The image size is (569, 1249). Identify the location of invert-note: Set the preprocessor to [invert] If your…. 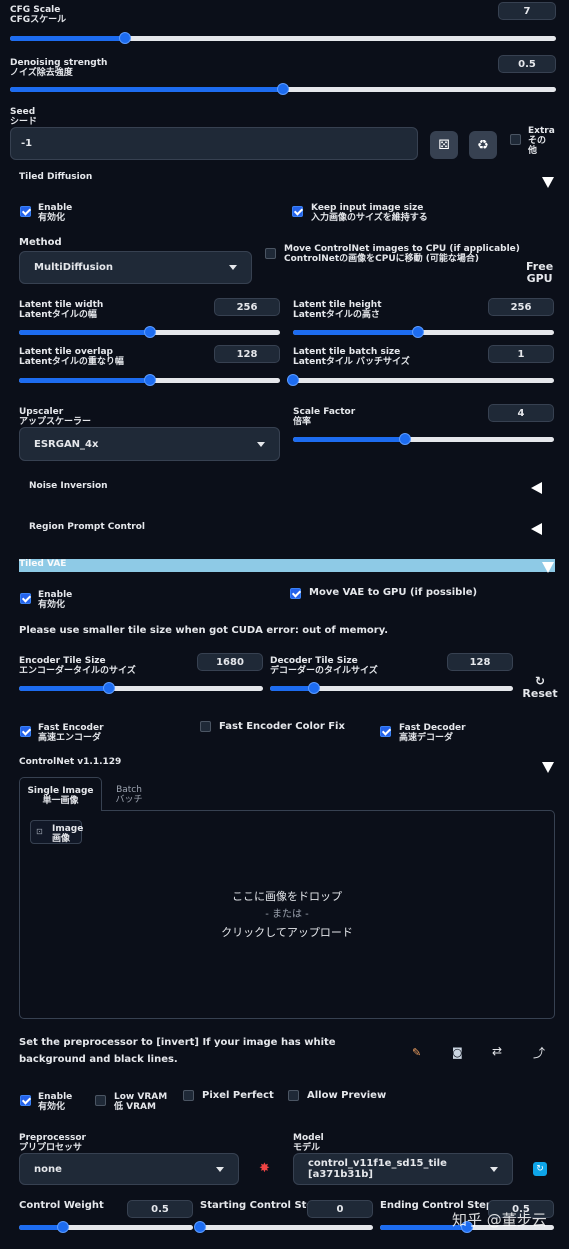
(177, 1051).